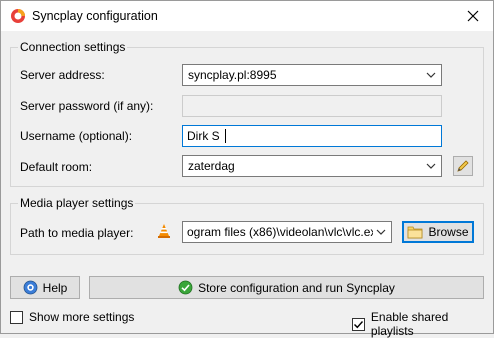 The image size is (494, 338). I want to click on server-password-field, so click(312, 106).